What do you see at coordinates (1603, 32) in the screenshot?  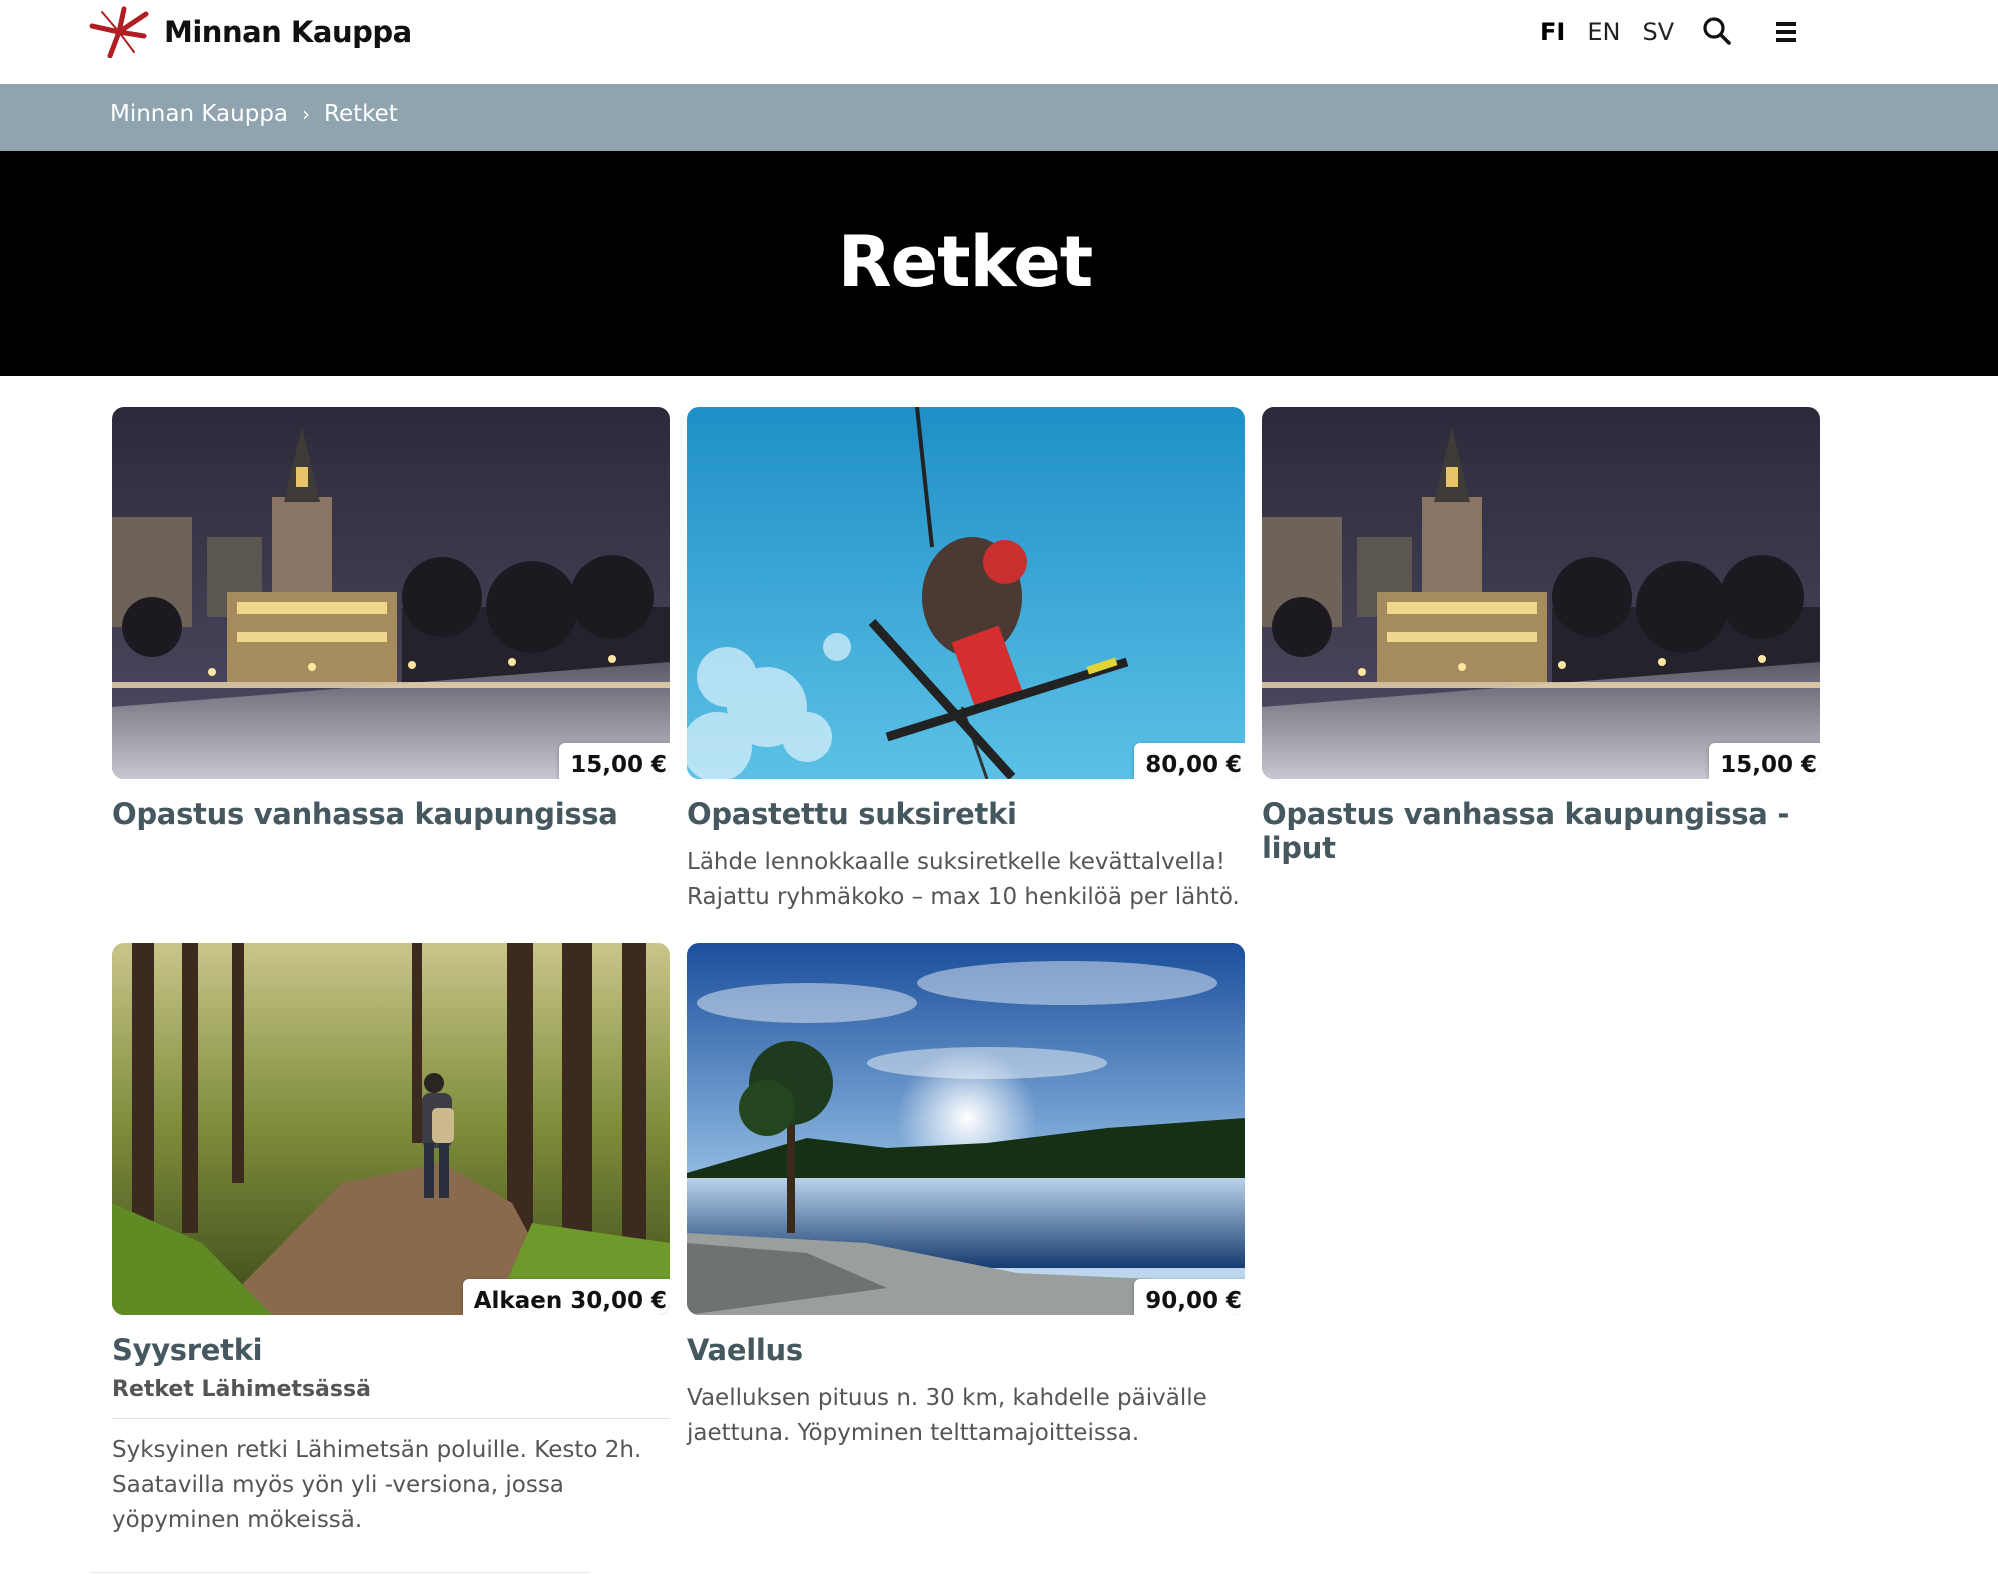 I see `lang-en-link: EN` at bounding box center [1603, 32].